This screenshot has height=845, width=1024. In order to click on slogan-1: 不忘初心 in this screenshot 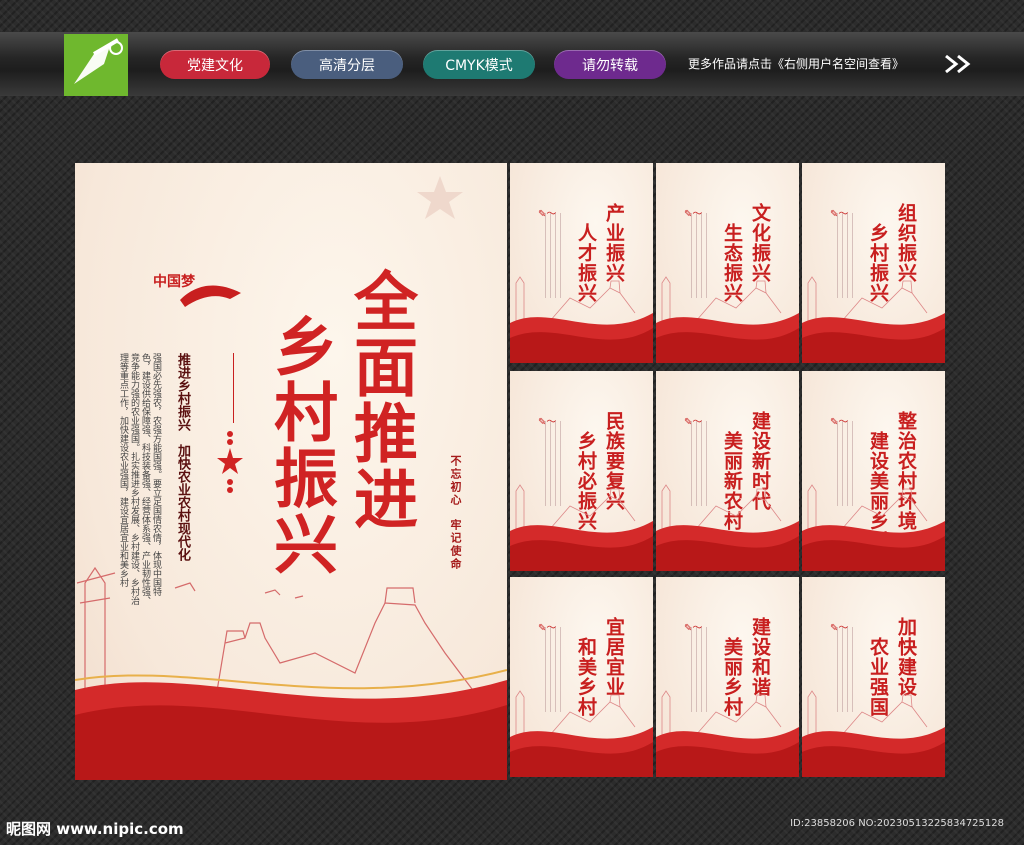, I will do `click(455, 481)`.